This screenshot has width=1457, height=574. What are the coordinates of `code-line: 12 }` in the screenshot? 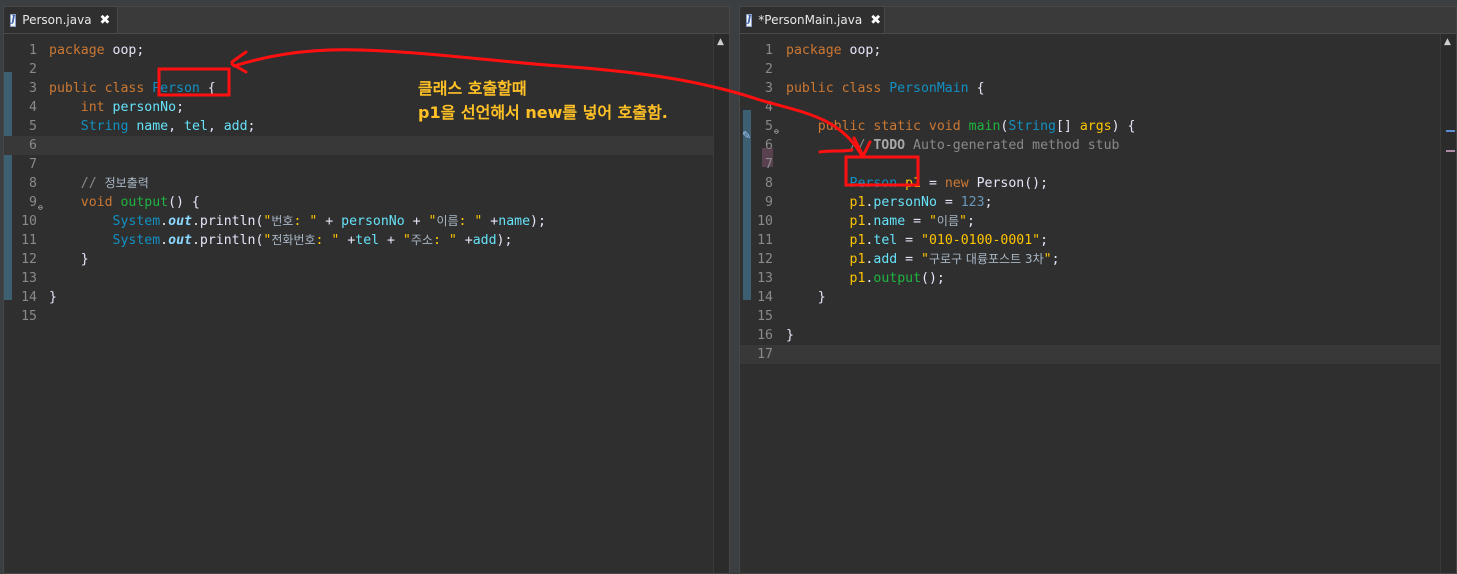 It's located at (358, 259).